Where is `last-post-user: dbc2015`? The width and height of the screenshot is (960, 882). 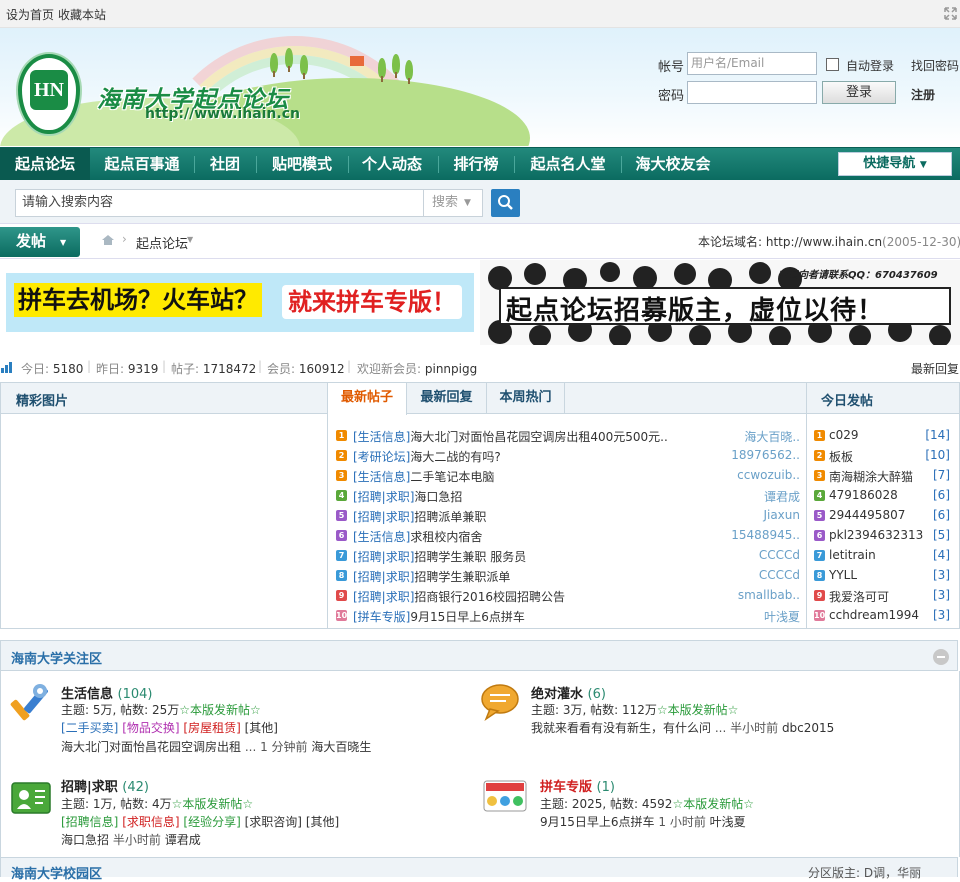 last-post-user: dbc2015 is located at coordinates (808, 728).